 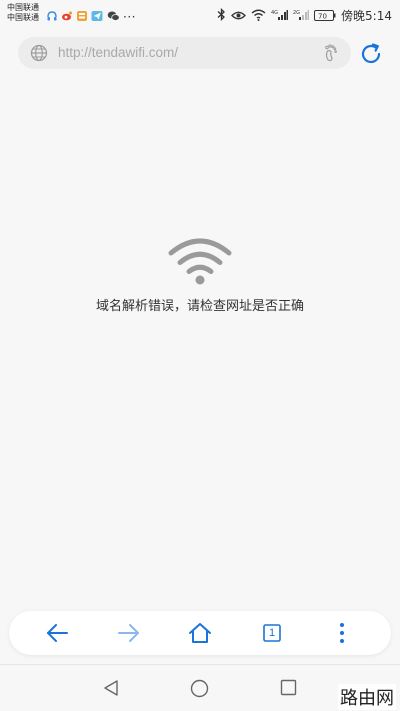 I want to click on weibo-icon, so click(x=67, y=16).